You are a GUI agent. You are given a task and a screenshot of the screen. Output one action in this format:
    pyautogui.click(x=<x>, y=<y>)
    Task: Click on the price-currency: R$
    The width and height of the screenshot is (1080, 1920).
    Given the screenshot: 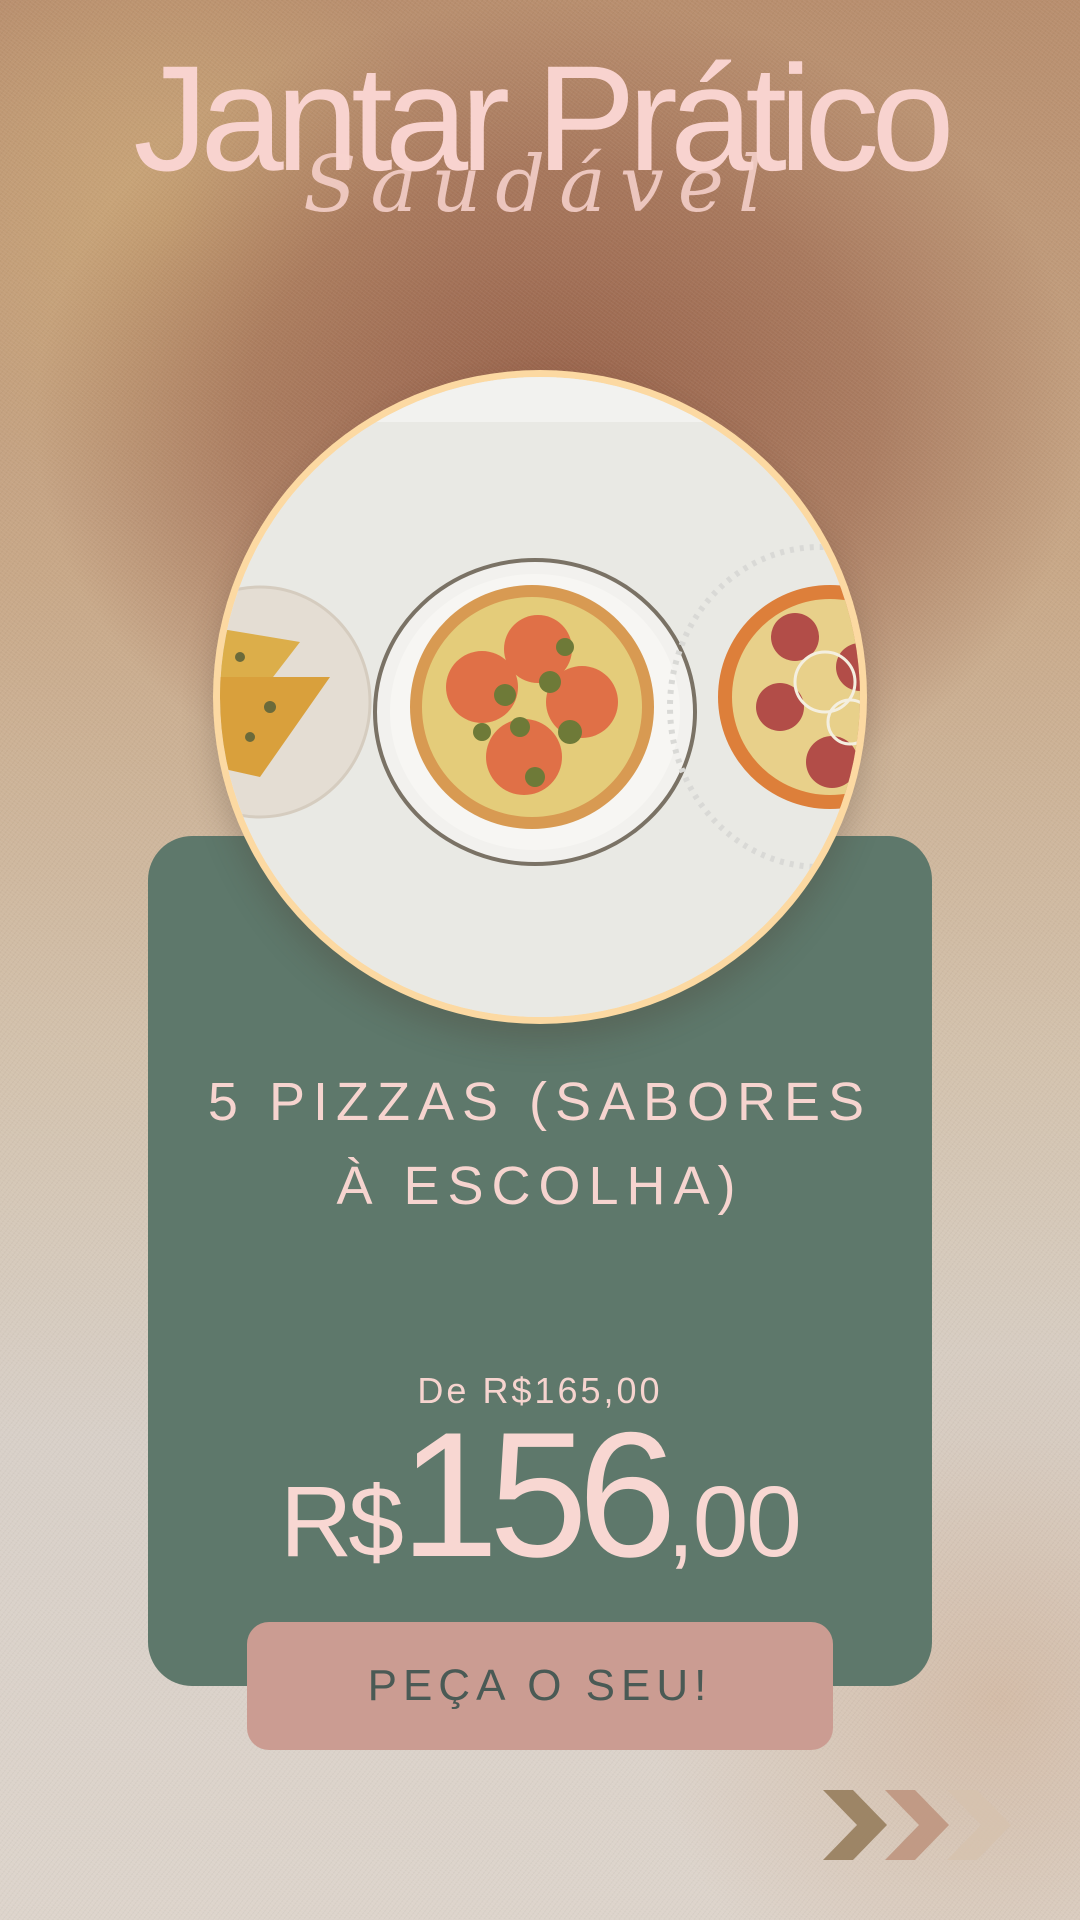 What is the action you would take?
    pyautogui.click(x=342, y=1522)
    